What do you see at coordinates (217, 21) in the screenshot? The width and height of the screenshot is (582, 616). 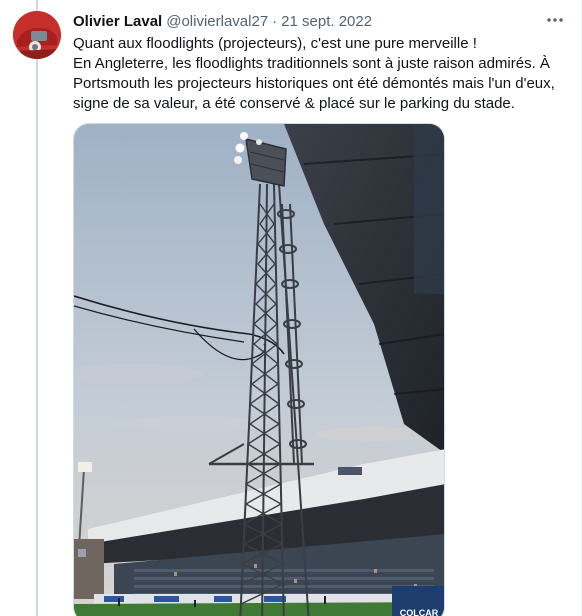 I see `author-handle: @olivierlaval27` at bounding box center [217, 21].